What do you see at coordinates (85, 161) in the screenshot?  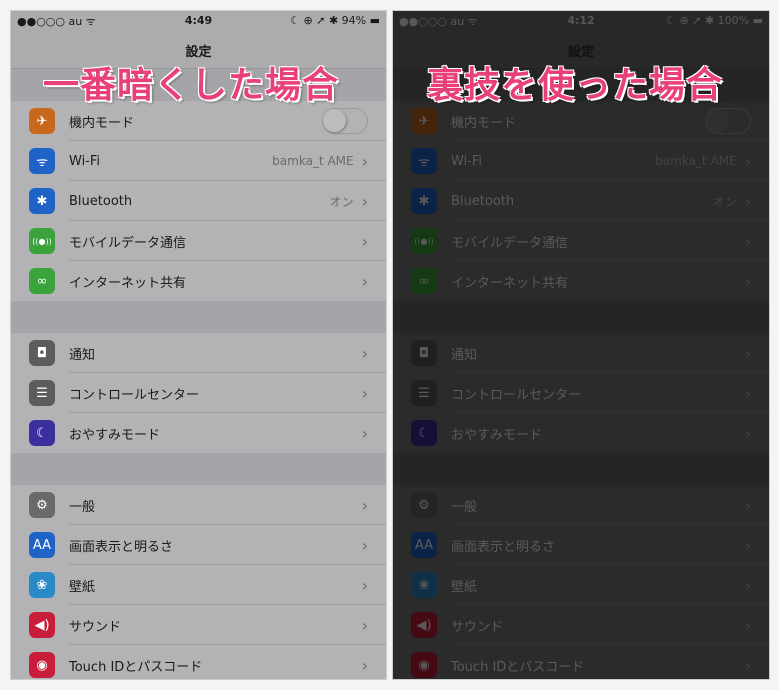 I see `row-label: Wi-Fi` at bounding box center [85, 161].